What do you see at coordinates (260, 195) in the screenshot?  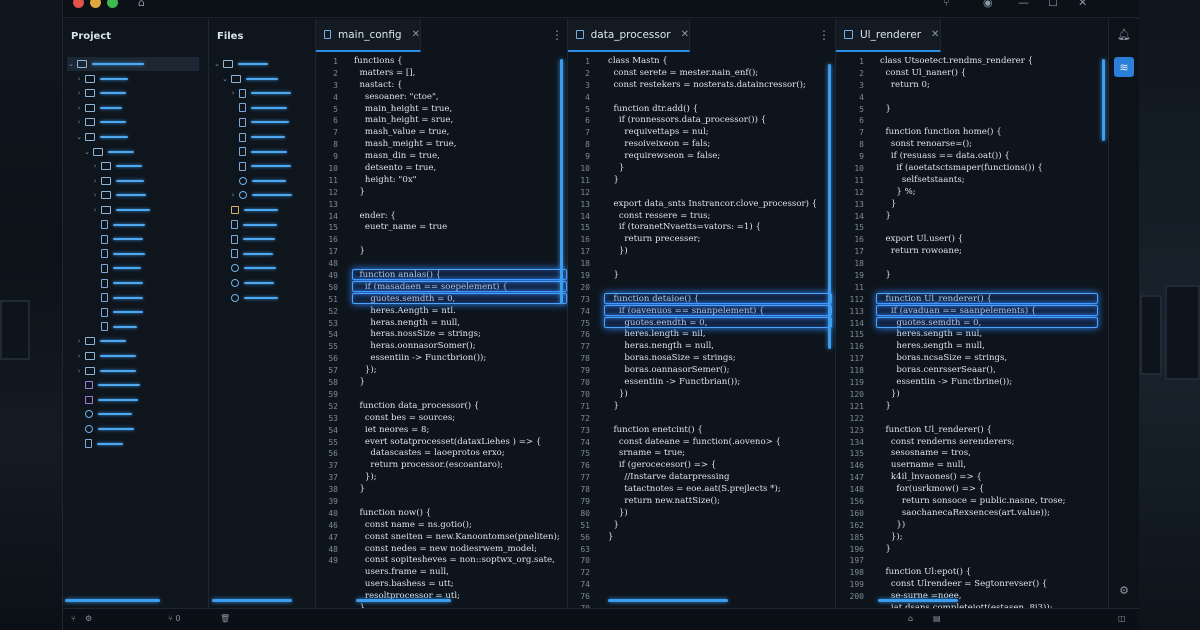 I see `tree-file-item: ›` at bounding box center [260, 195].